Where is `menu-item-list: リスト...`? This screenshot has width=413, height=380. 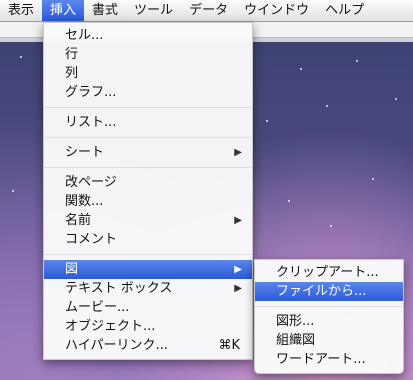
menu-item-list: リスト... is located at coordinates (148, 122).